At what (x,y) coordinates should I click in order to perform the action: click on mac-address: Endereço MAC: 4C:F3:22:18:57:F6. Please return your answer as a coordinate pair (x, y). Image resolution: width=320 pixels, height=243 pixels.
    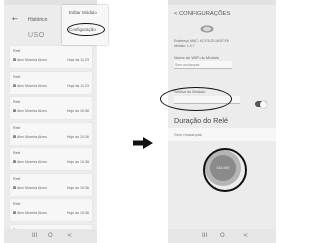
    Looking at the image, I should click on (201, 41).